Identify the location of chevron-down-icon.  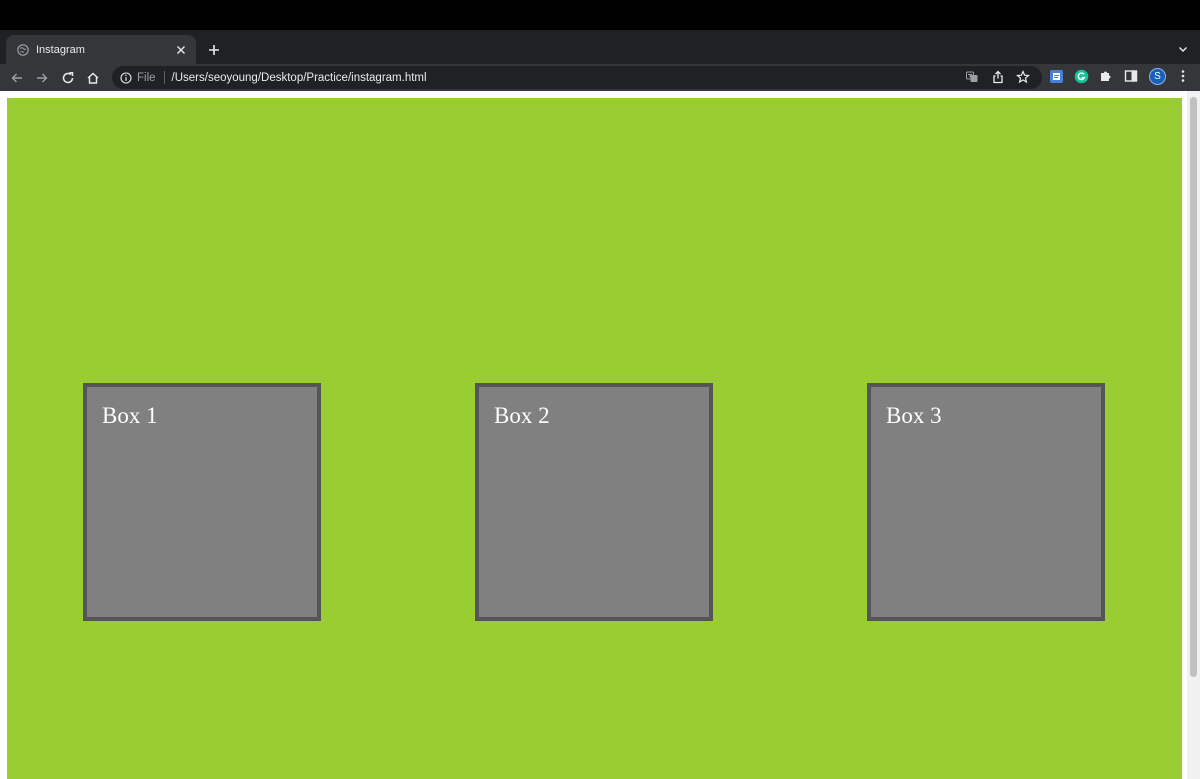
(1183, 49).